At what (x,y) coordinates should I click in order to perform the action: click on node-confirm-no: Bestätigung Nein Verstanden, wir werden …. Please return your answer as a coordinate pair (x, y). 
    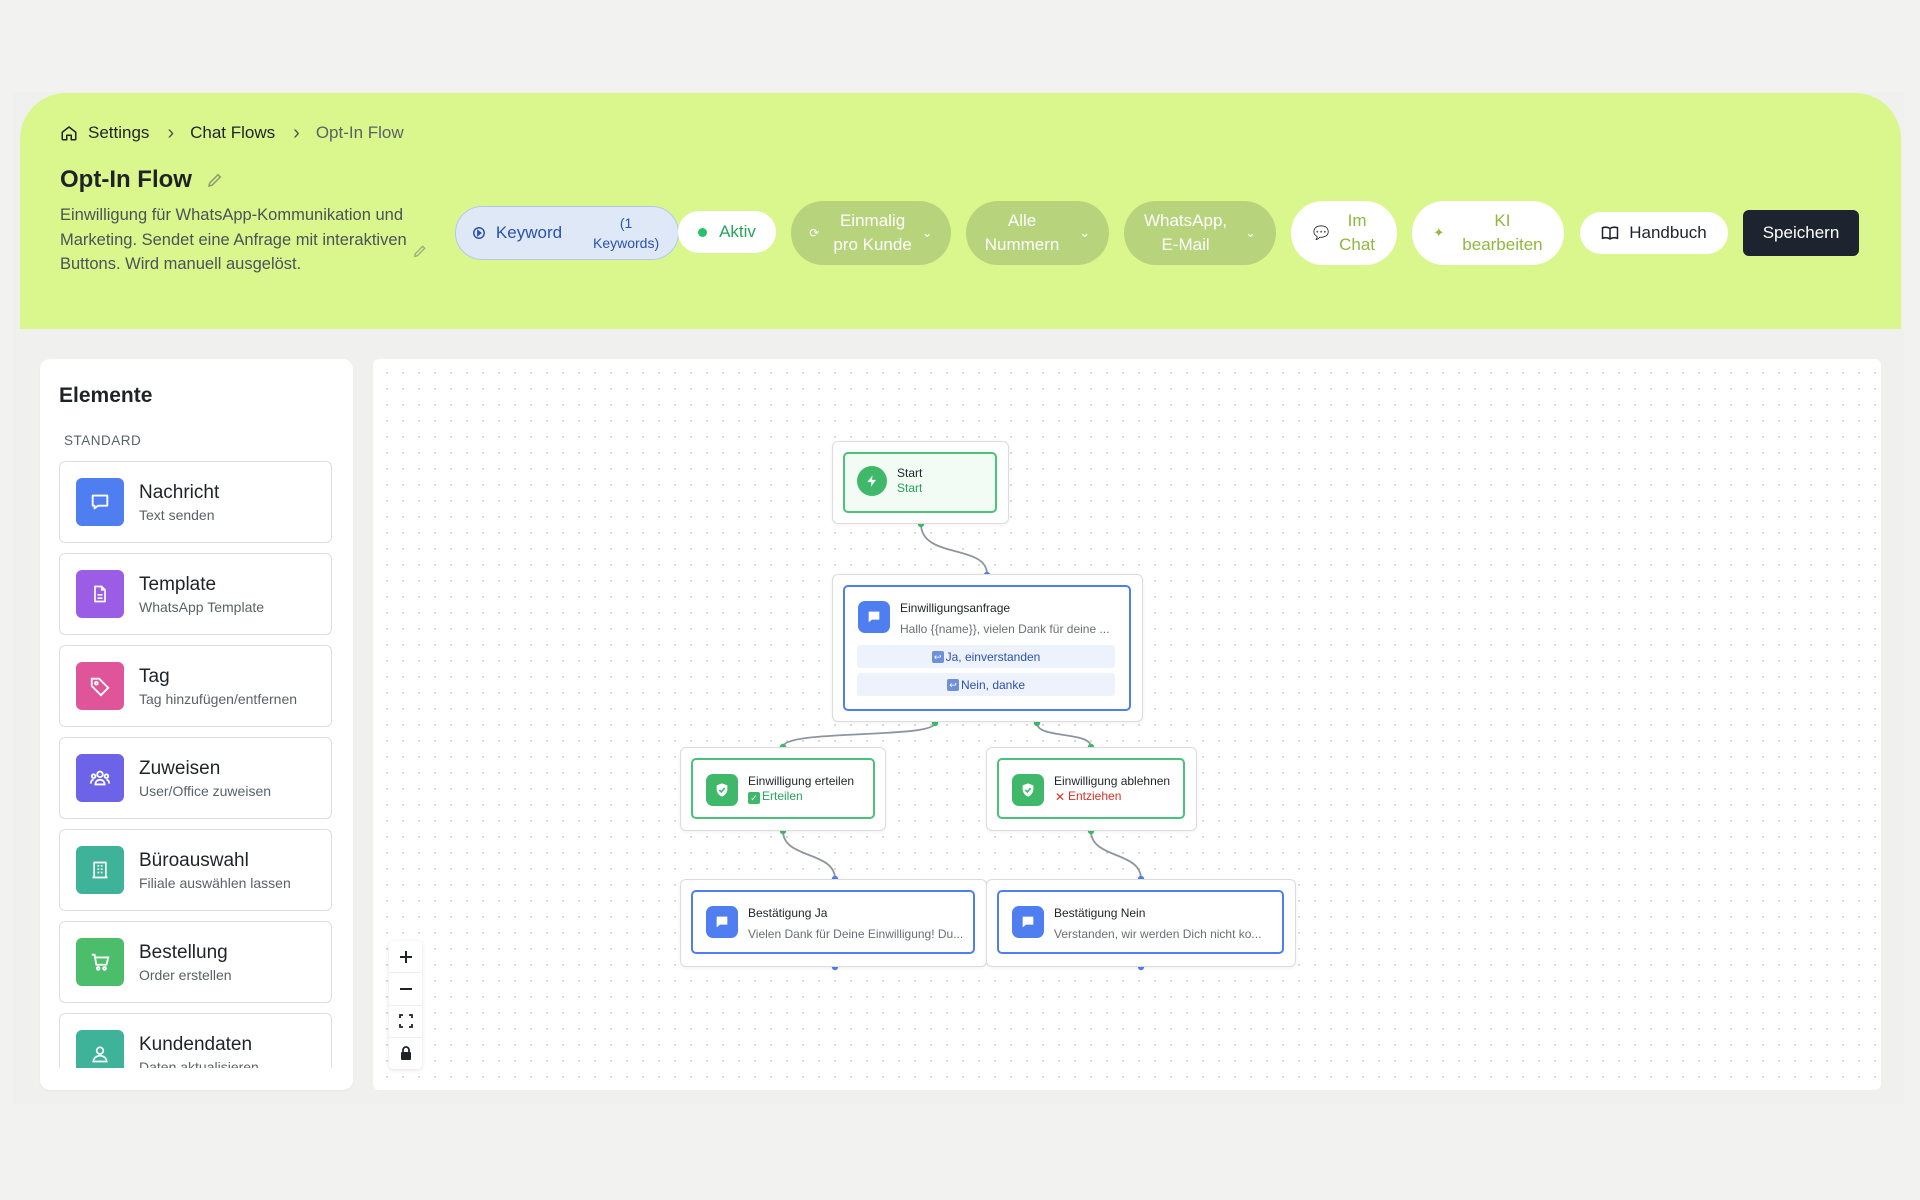
    Looking at the image, I should click on (1140, 922).